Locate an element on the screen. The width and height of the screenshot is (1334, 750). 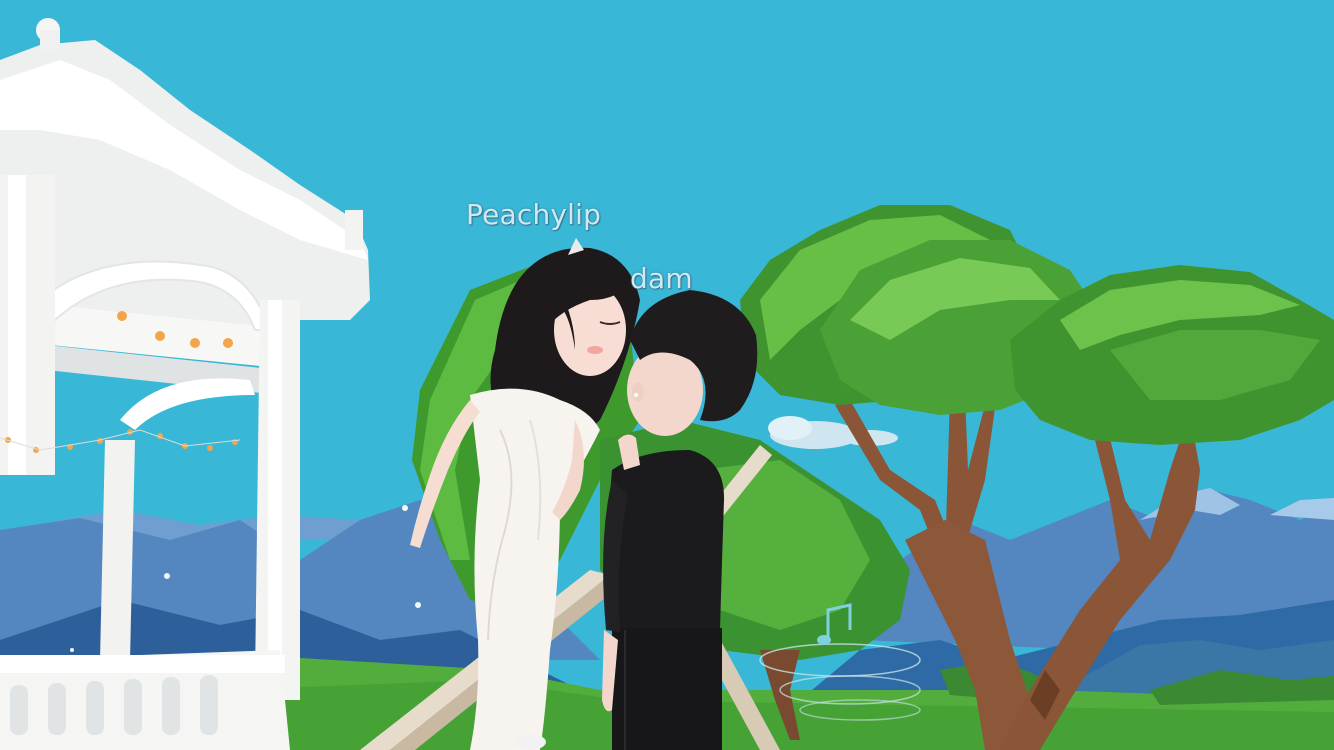
player-nametag-groom: dam is located at coordinates (661, 278).